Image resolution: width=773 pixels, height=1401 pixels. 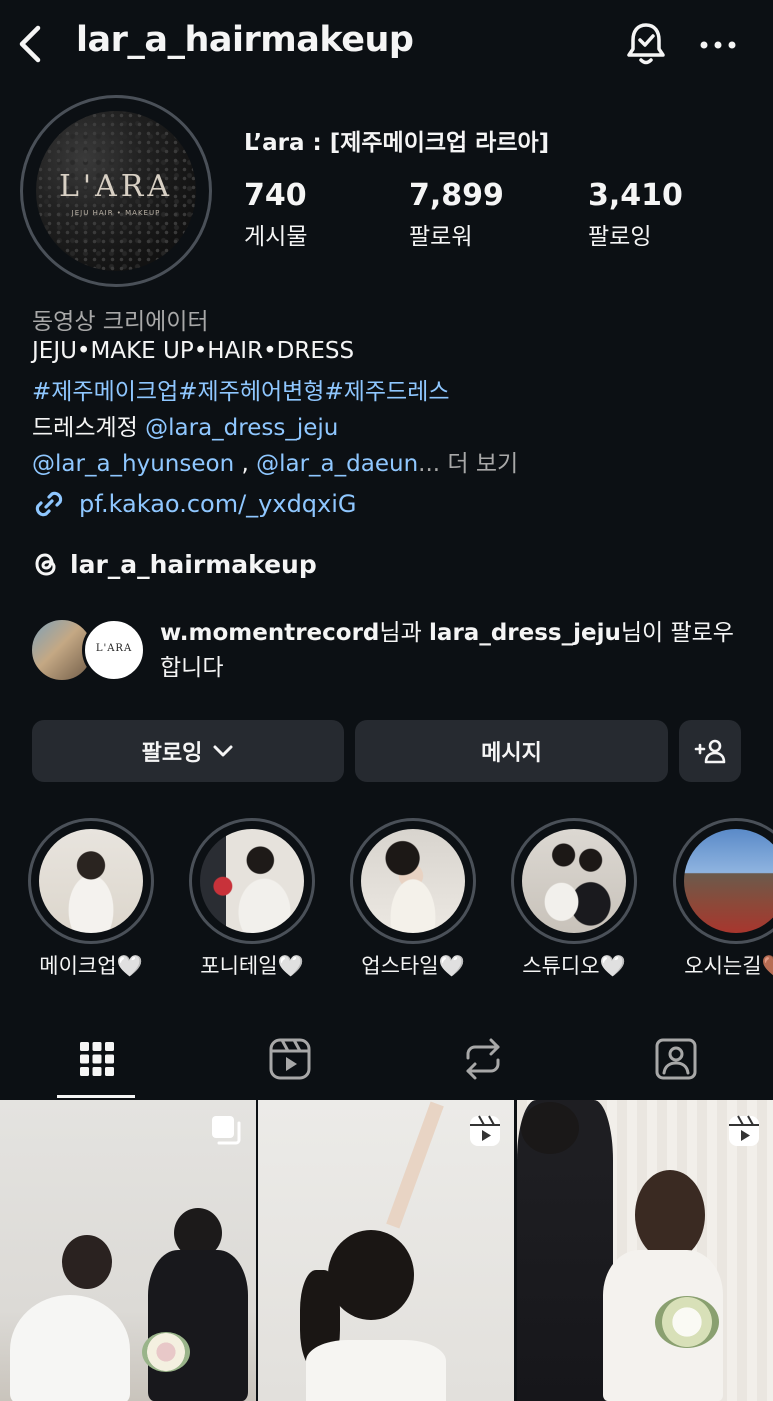 What do you see at coordinates (635, 195) in the screenshot?
I see `stat-following-count: 3,410` at bounding box center [635, 195].